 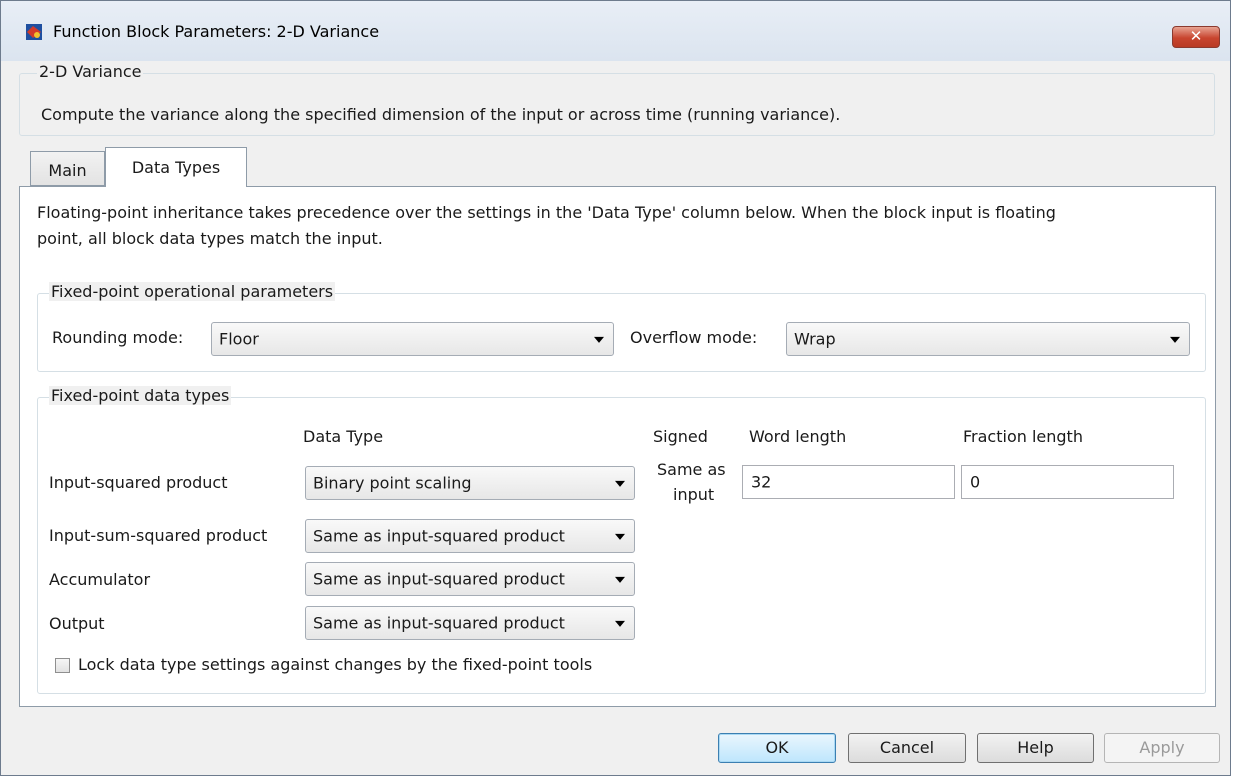 I want to click on row-label-input-squared: Input-squared product, so click(x=138, y=482).